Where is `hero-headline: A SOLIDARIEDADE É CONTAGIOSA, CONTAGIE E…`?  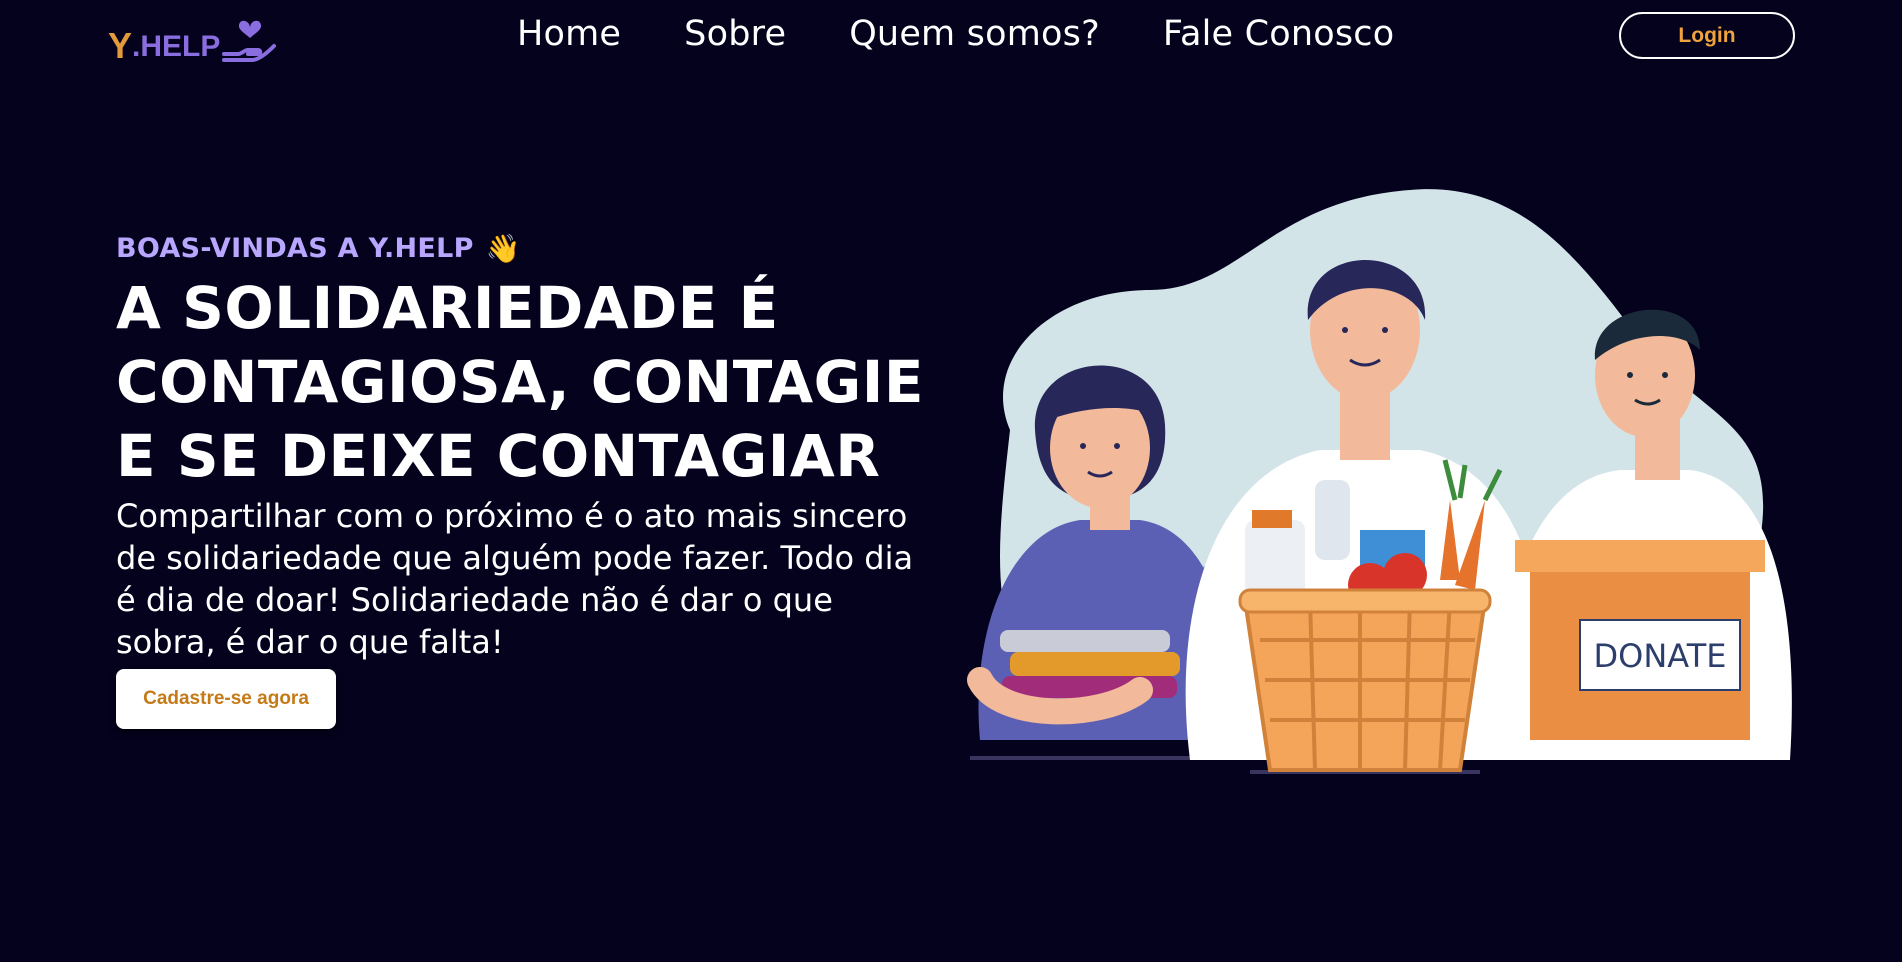 hero-headline: A SOLIDARIEDADE É CONTAGIOSA, CONTAGIE E… is located at coordinates (520, 382).